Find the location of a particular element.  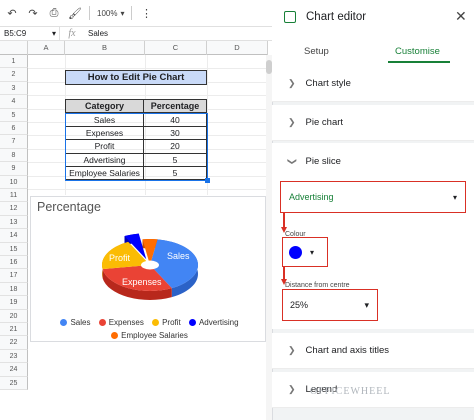

more-icon: ⋮ is located at coordinates (146, 13).